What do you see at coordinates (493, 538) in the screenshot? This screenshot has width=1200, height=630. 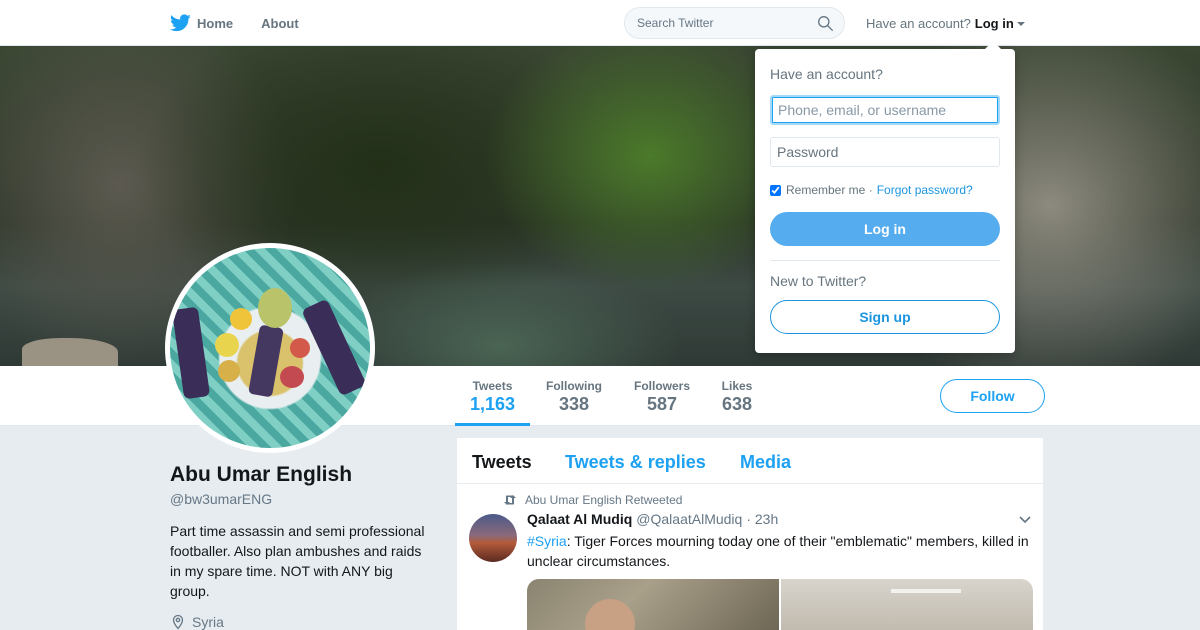 I see `tweet-author-avatar` at bounding box center [493, 538].